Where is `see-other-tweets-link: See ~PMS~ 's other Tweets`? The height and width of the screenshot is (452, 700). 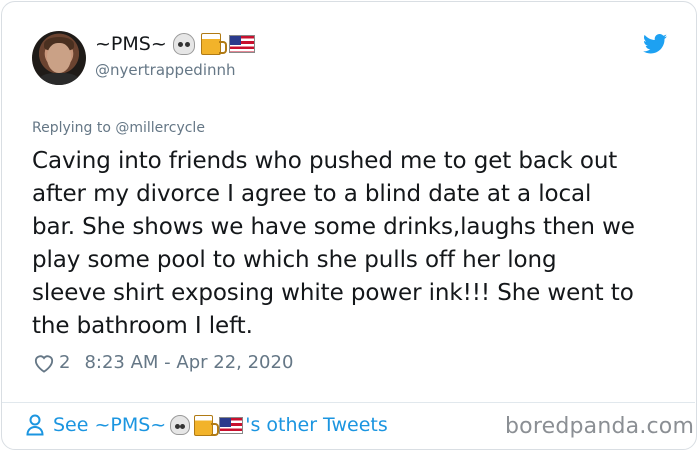 see-other-tweets-link: See ~PMS~ 's other Tweets is located at coordinates (207, 425).